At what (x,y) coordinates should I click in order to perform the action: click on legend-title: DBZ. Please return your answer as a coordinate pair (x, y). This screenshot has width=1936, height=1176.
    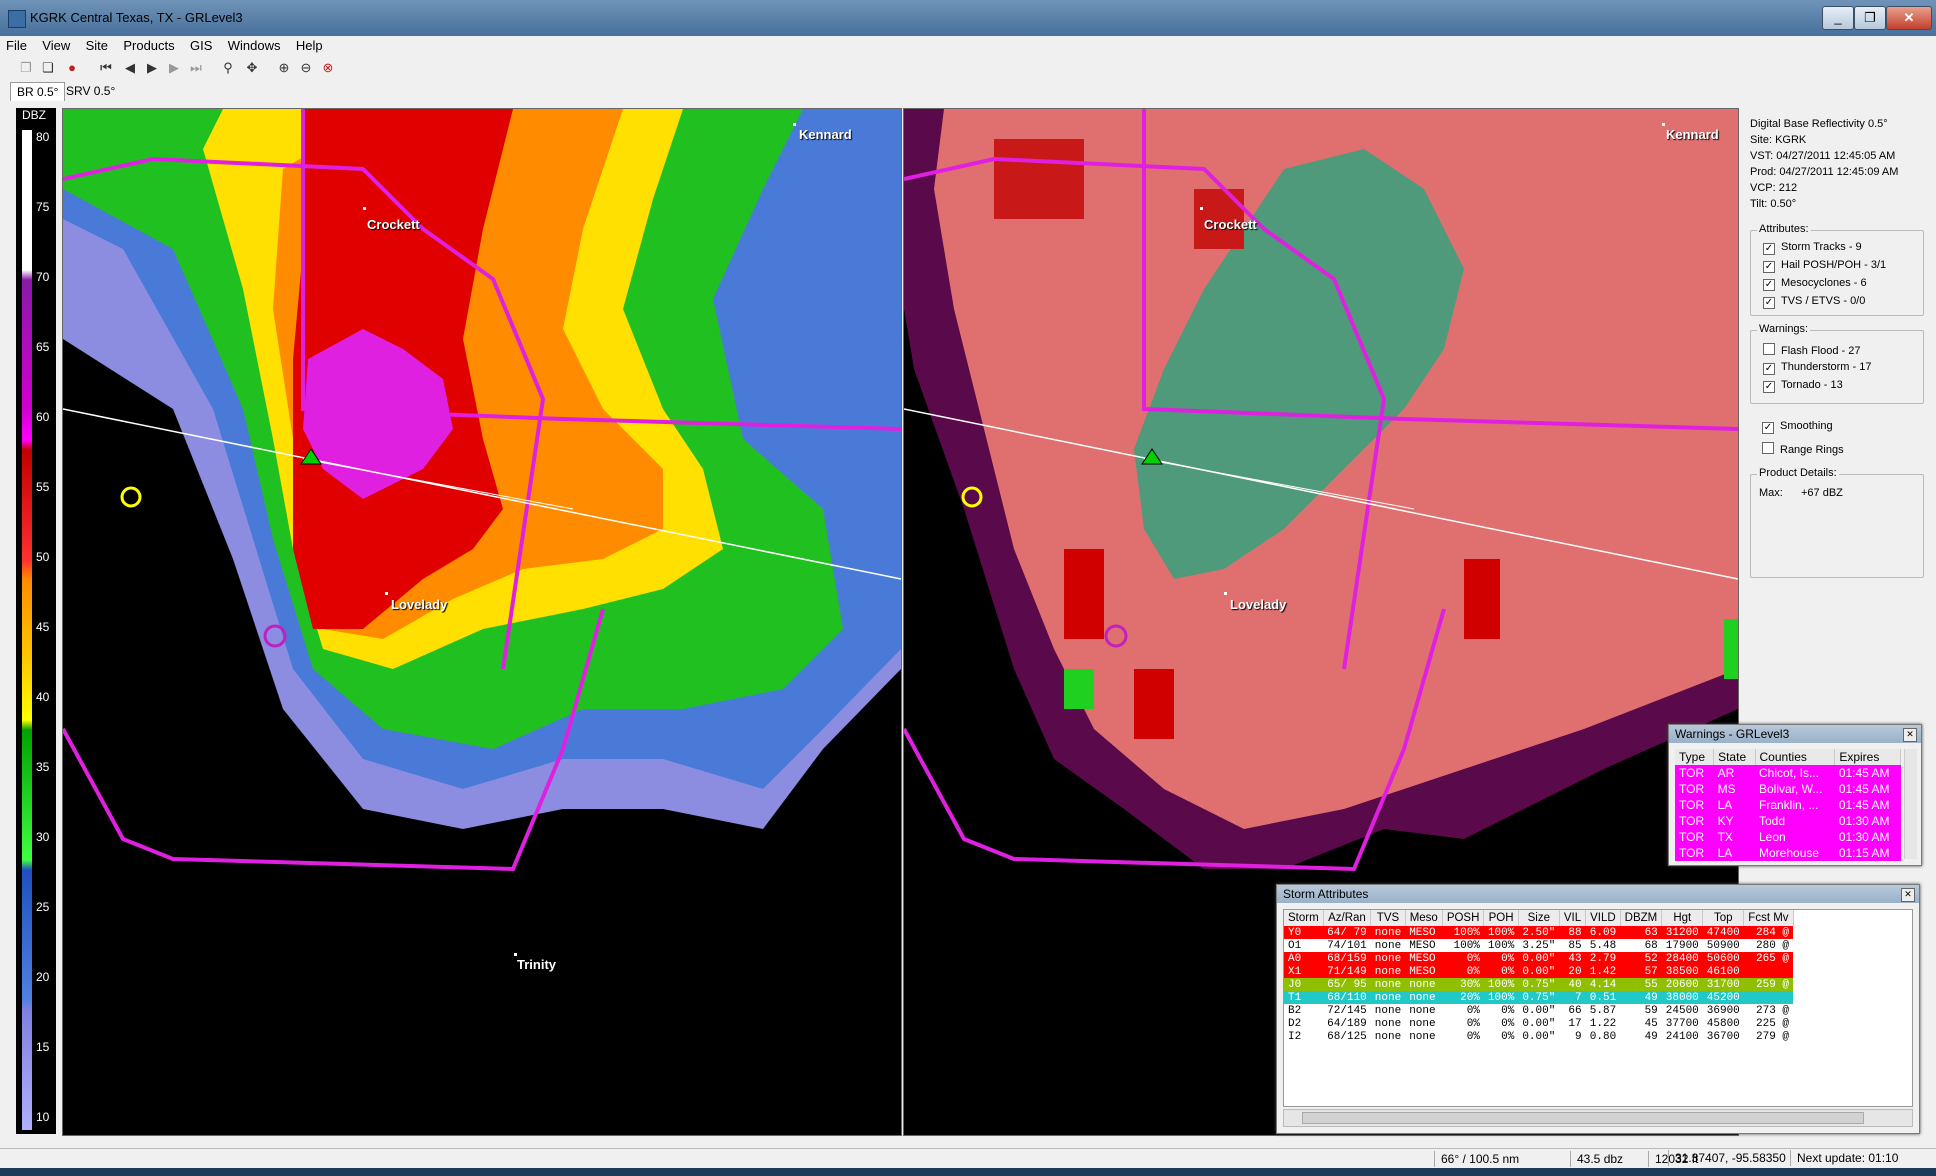
    Looking at the image, I should click on (34, 115).